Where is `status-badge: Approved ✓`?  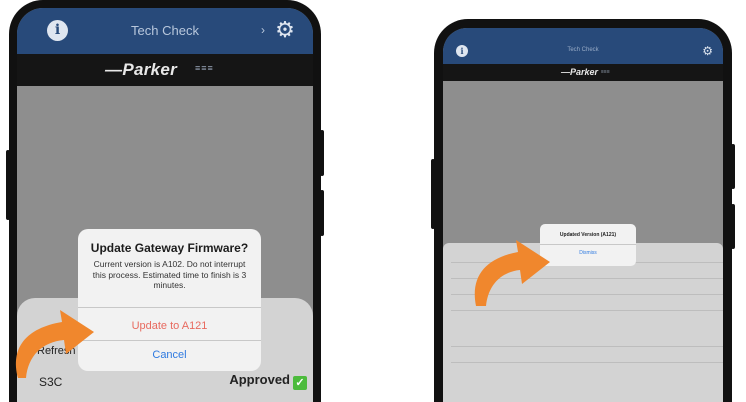 status-badge: Approved ✓ is located at coordinates (268, 381).